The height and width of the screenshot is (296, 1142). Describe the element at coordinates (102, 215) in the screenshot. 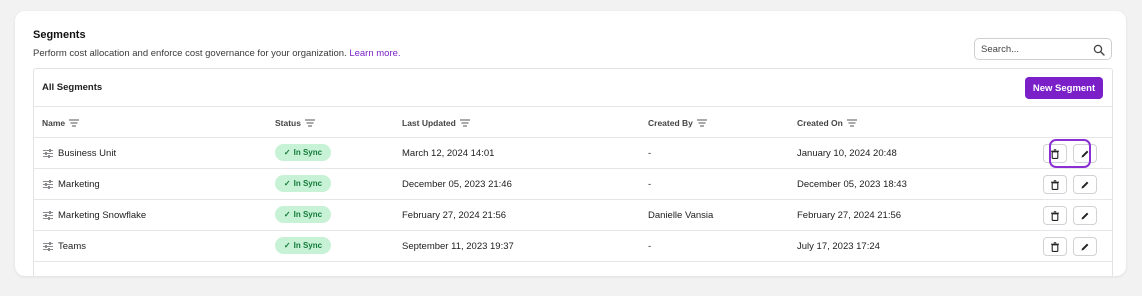

I see `segment-name: Marketing Snowflake` at that location.